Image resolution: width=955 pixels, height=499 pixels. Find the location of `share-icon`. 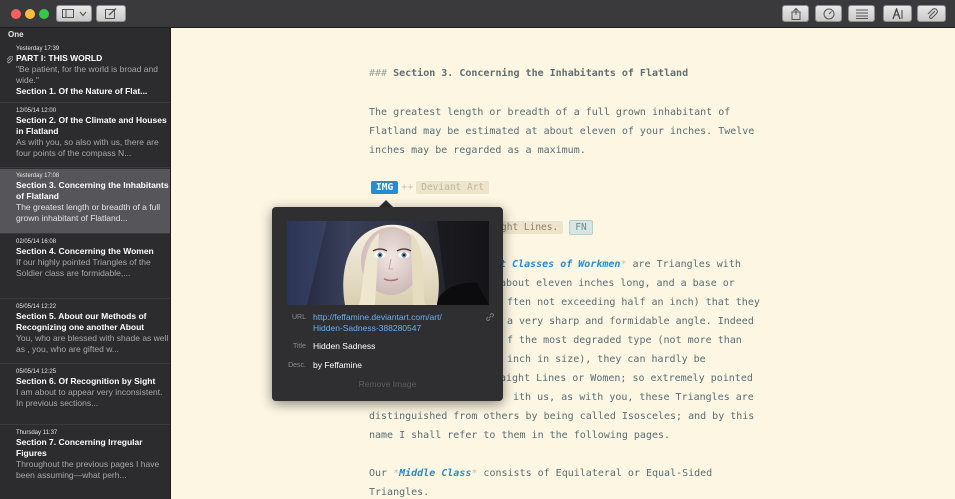

share-icon is located at coordinates (795, 13).